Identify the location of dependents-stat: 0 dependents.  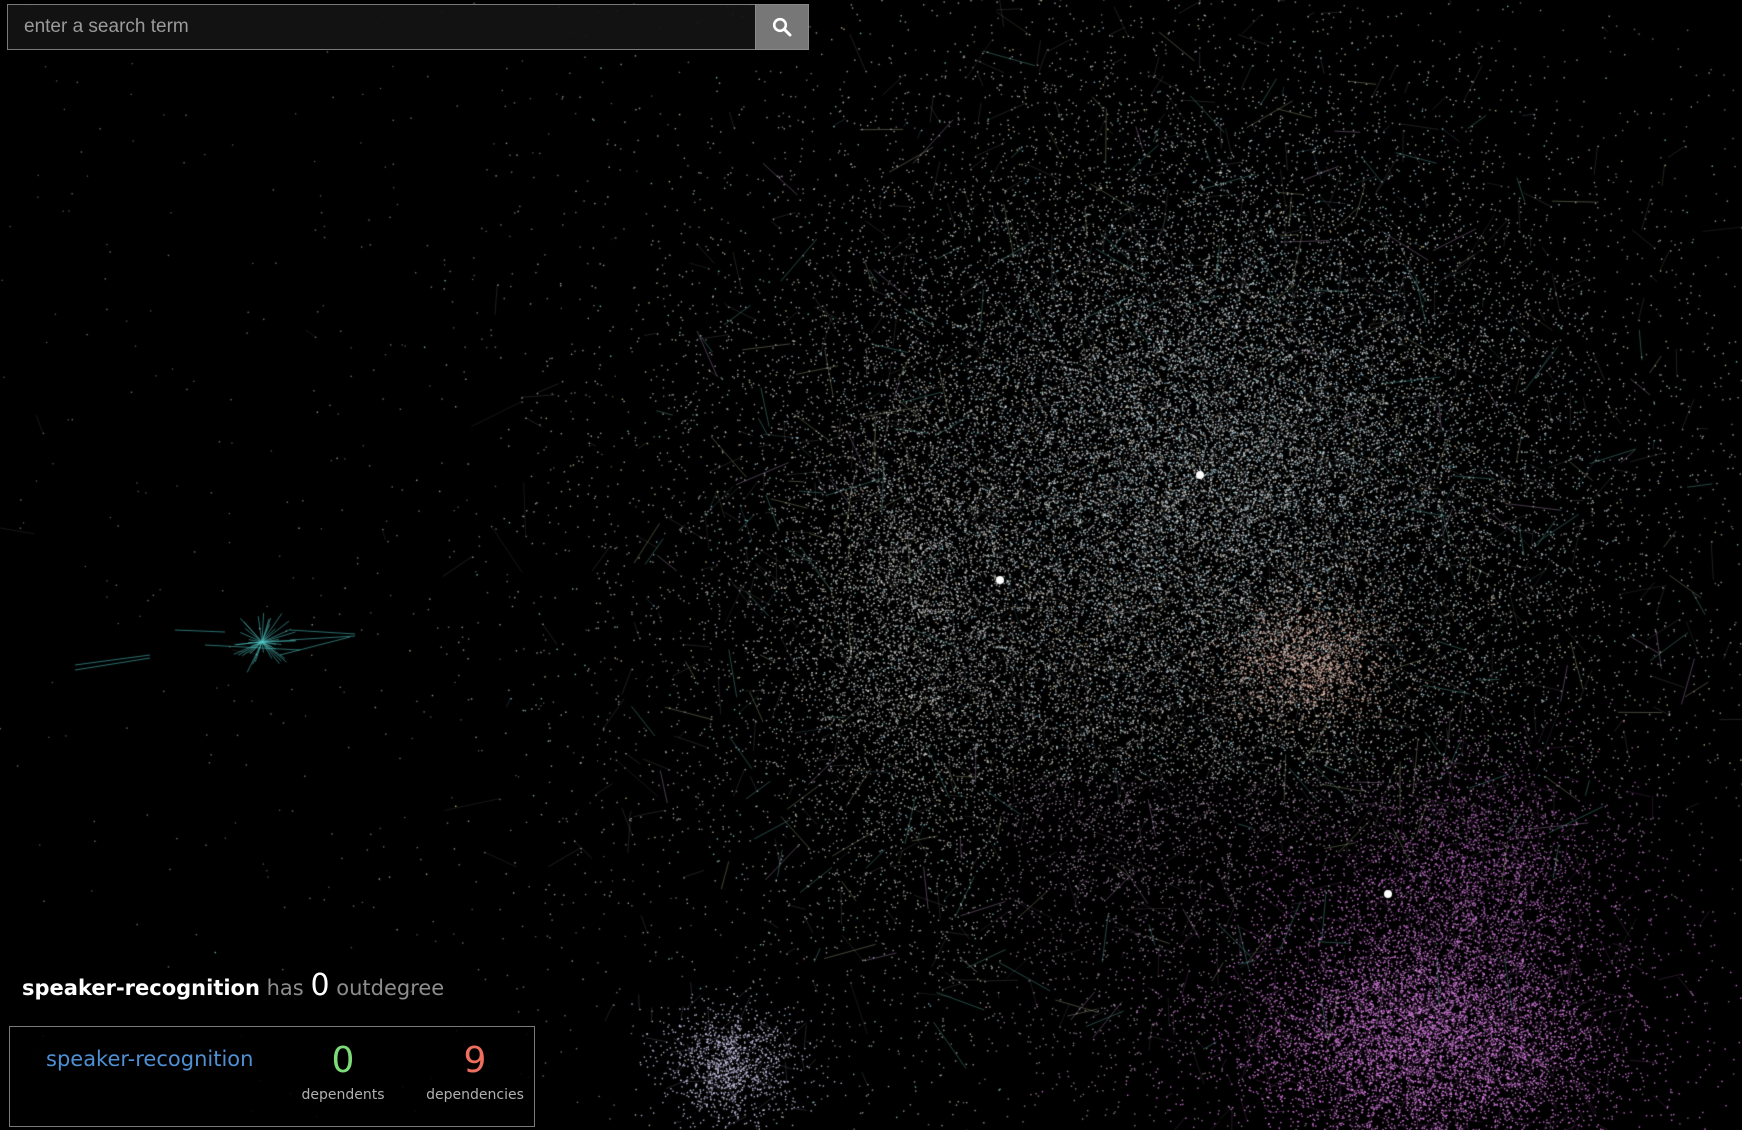
(343, 1071).